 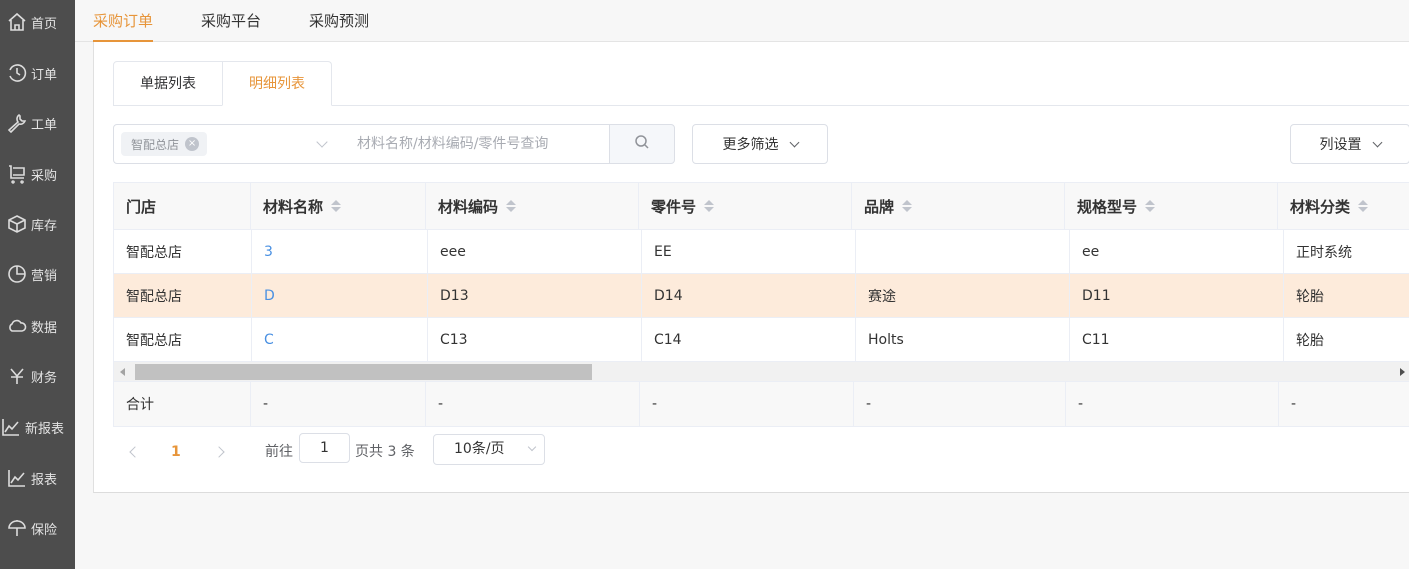 What do you see at coordinates (749, 252) in the screenshot?
I see `cell-part-no: EE` at bounding box center [749, 252].